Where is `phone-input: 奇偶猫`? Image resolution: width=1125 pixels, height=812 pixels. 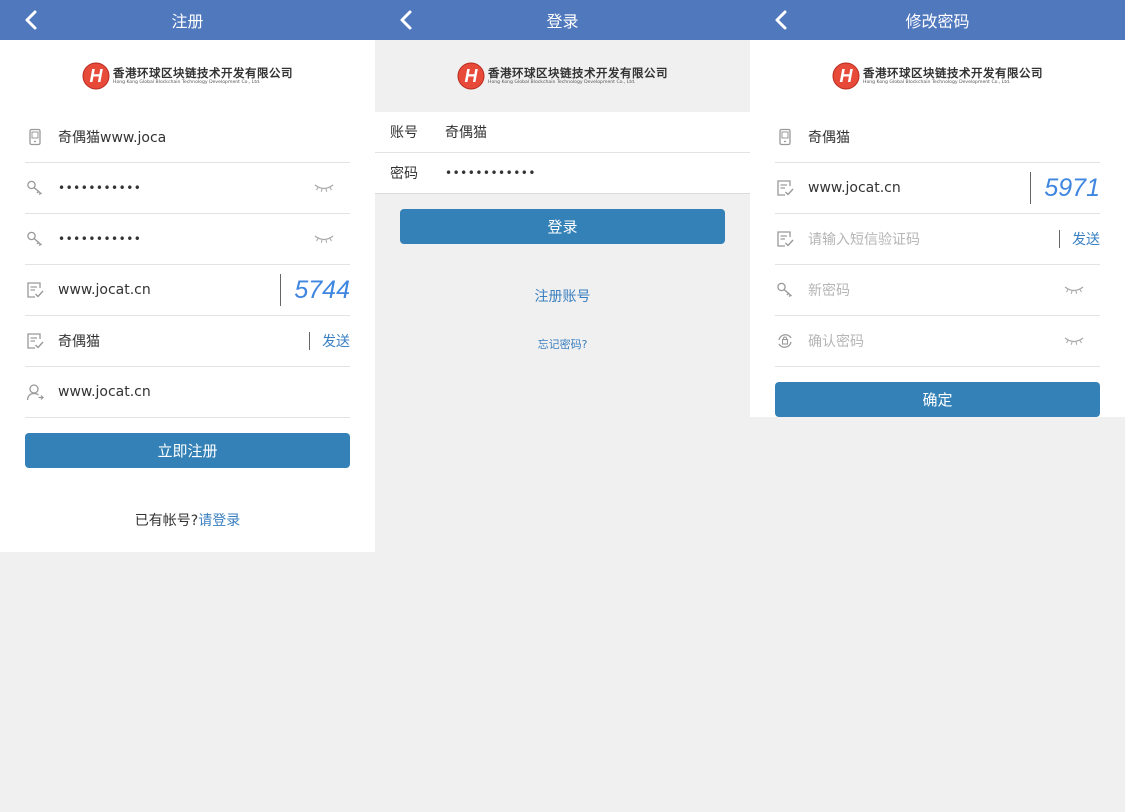
phone-input: 奇偶猫 is located at coordinates (954, 137).